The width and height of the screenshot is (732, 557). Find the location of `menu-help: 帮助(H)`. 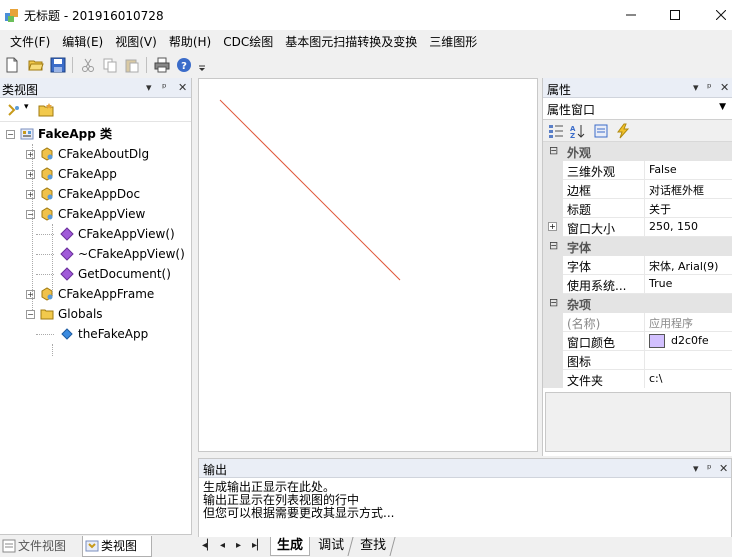

menu-help: 帮助(H) is located at coordinates (190, 41).